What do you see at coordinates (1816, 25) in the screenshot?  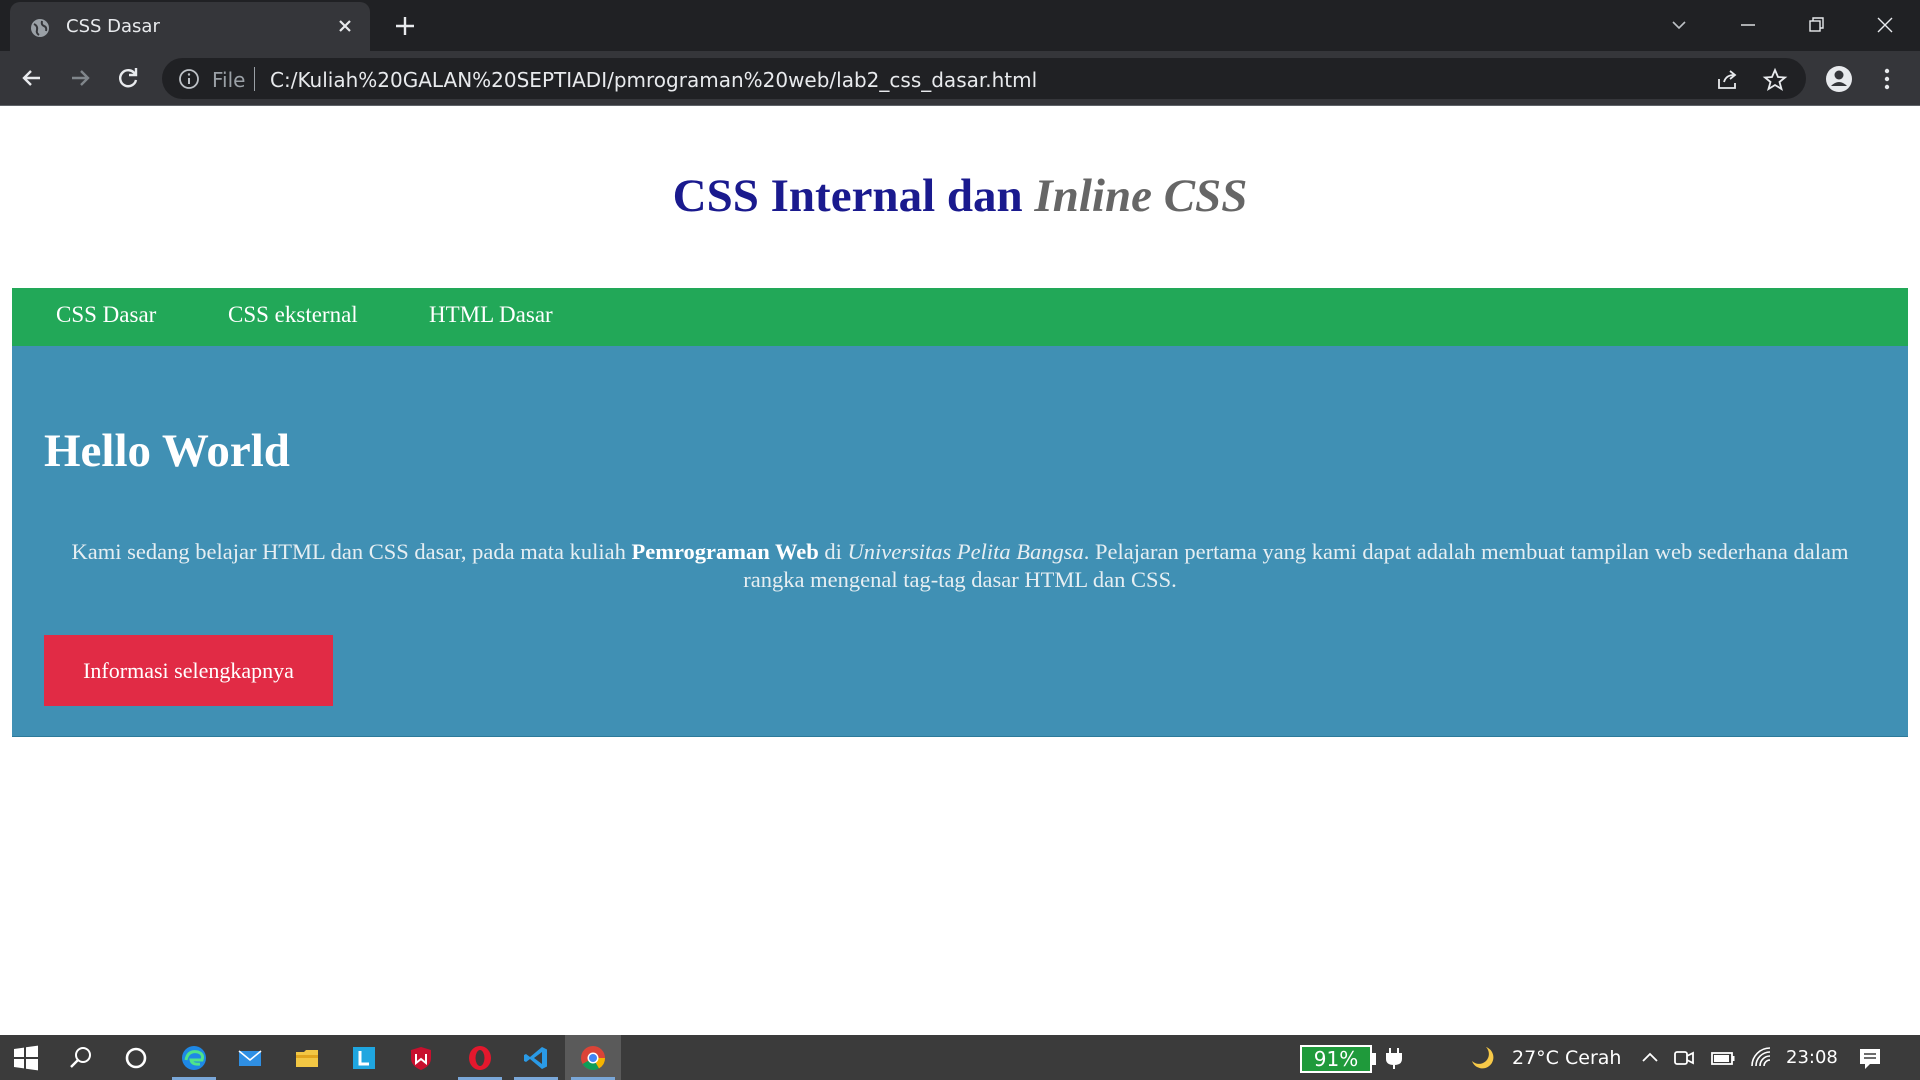 I see `restore-icon` at bounding box center [1816, 25].